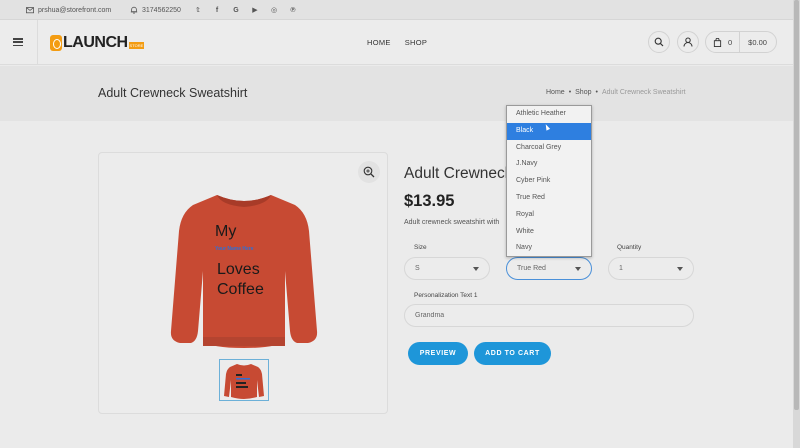 This screenshot has height=448, width=800. What do you see at coordinates (75, 10) in the screenshot?
I see `email-text: prshua@storefront.com` at bounding box center [75, 10].